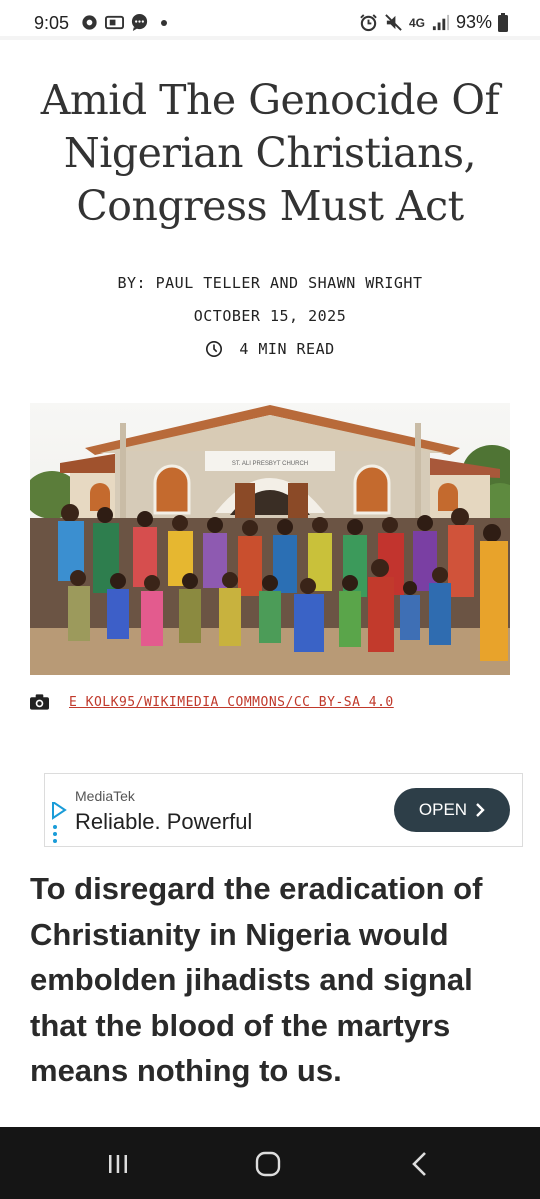 This screenshot has width=540, height=1199. Describe the element at coordinates (270, 464) in the screenshot. I see `church-sign-text: ST. ALI PRESBYT CHURCH` at that location.